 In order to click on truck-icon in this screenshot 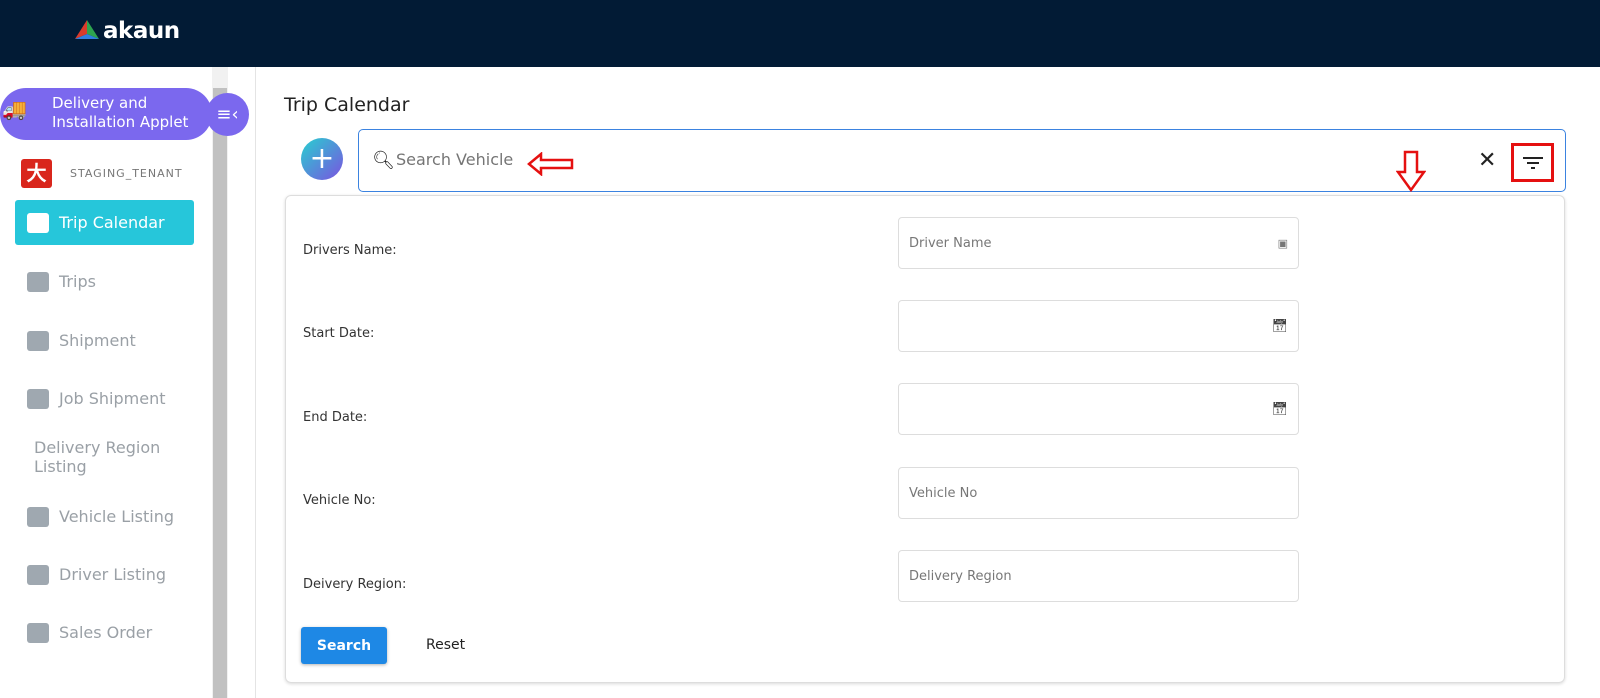, I will do `click(38, 516)`.